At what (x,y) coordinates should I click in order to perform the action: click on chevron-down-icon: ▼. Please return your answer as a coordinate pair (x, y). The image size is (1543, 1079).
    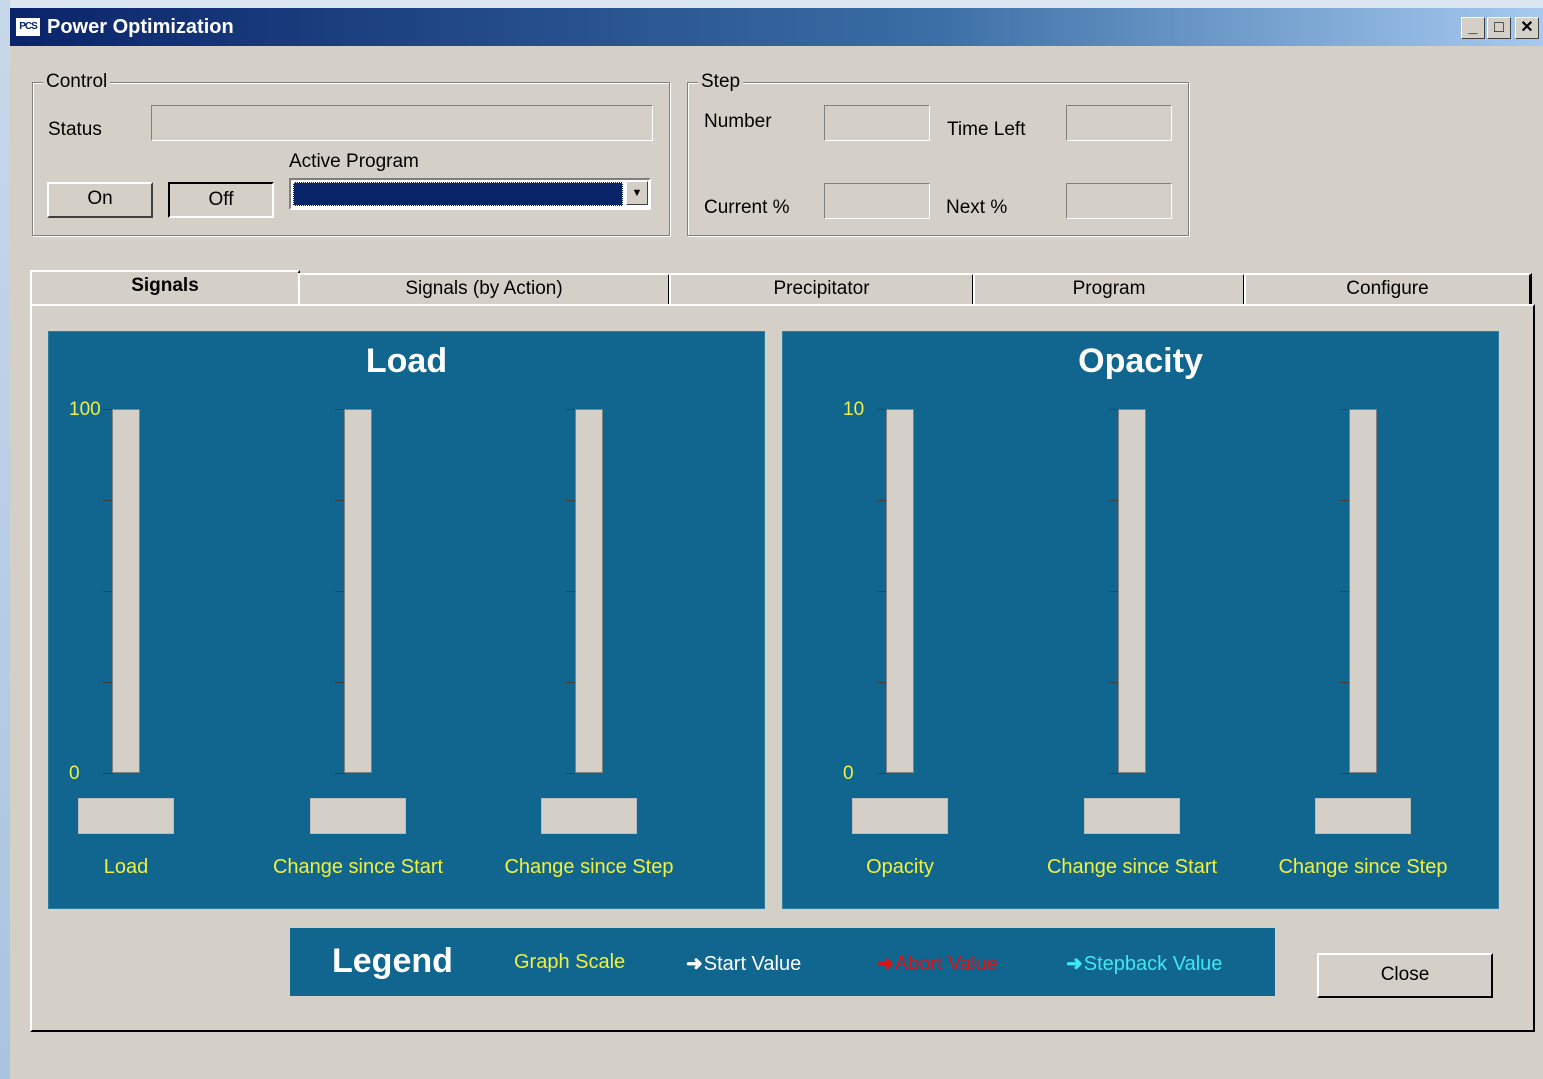
    Looking at the image, I should click on (637, 193).